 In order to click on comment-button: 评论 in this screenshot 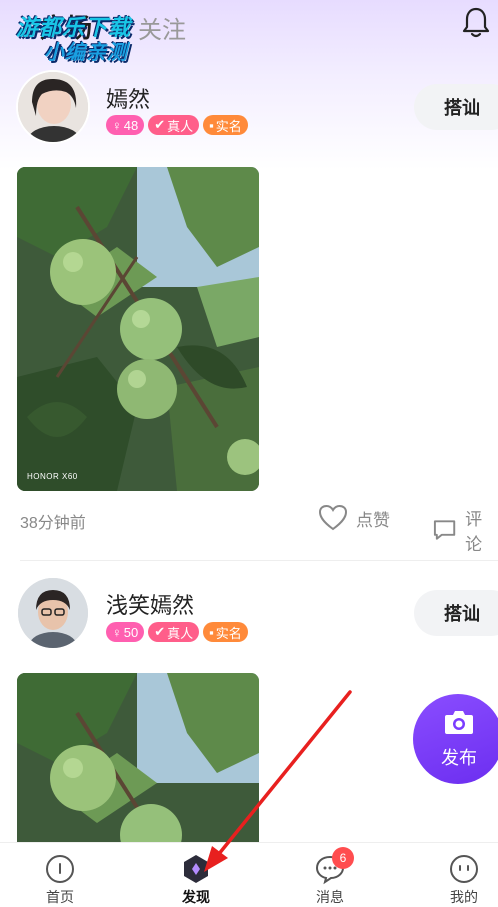, I will do `click(465, 530)`.